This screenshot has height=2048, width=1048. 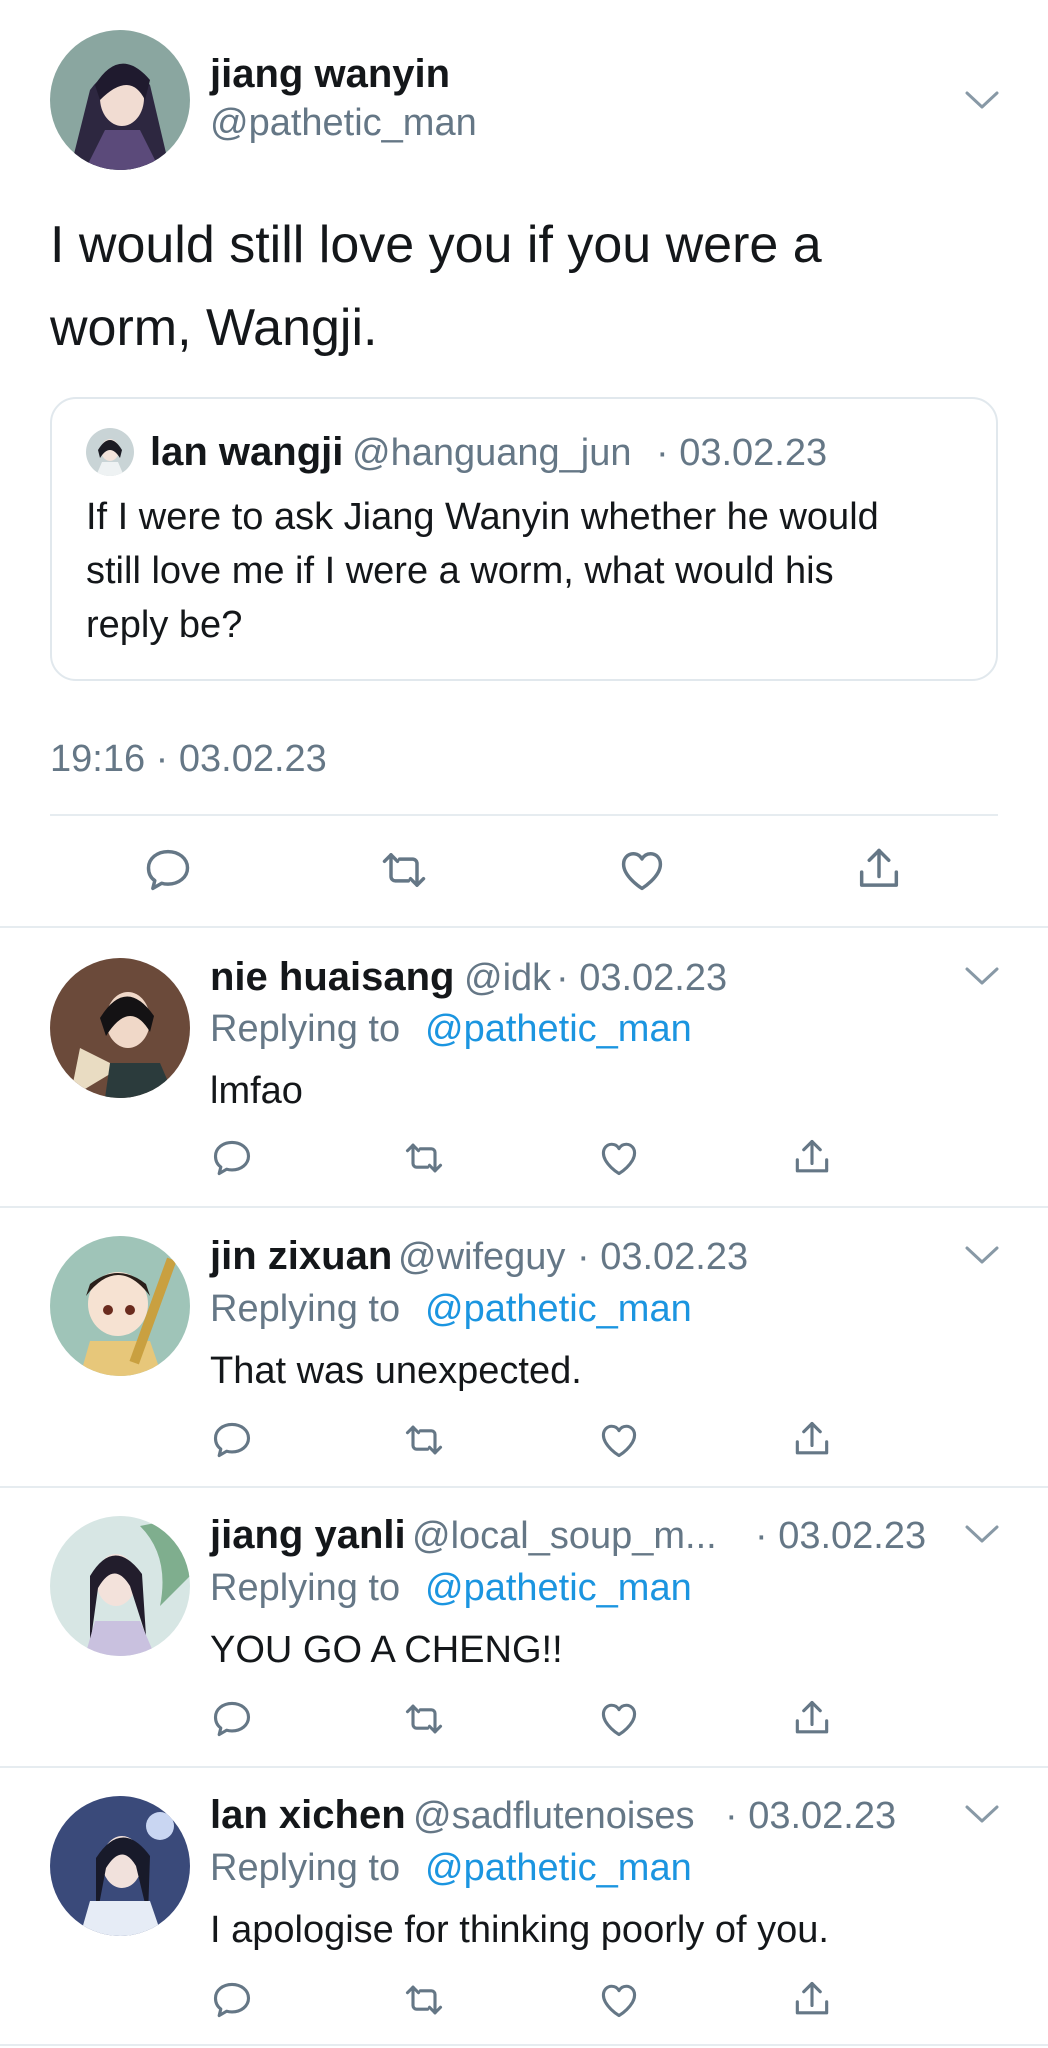 What do you see at coordinates (188, 759) in the screenshot?
I see `tweet-timestamp: 19:16 · 03.02.23` at bounding box center [188, 759].